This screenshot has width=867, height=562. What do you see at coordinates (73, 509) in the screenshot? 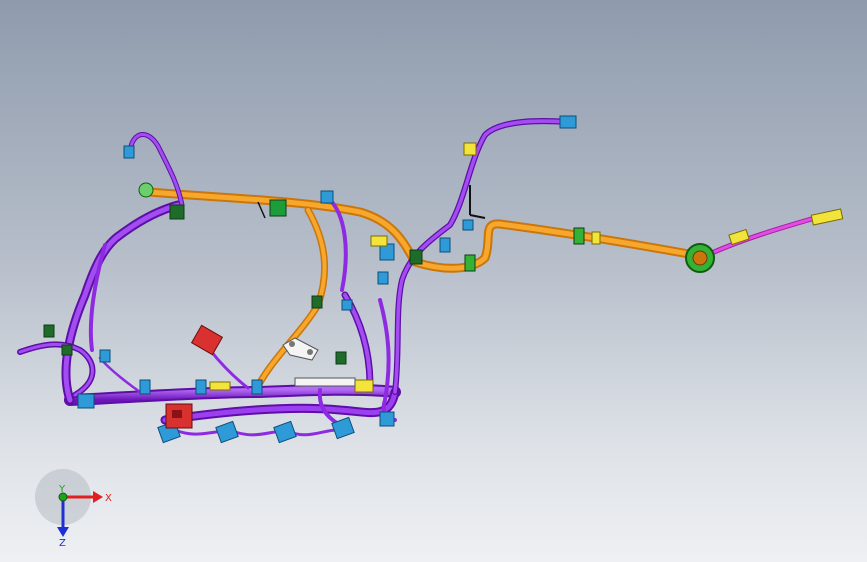
I see `orientation-triad: X Z Y` at bounding box center [73, 509].